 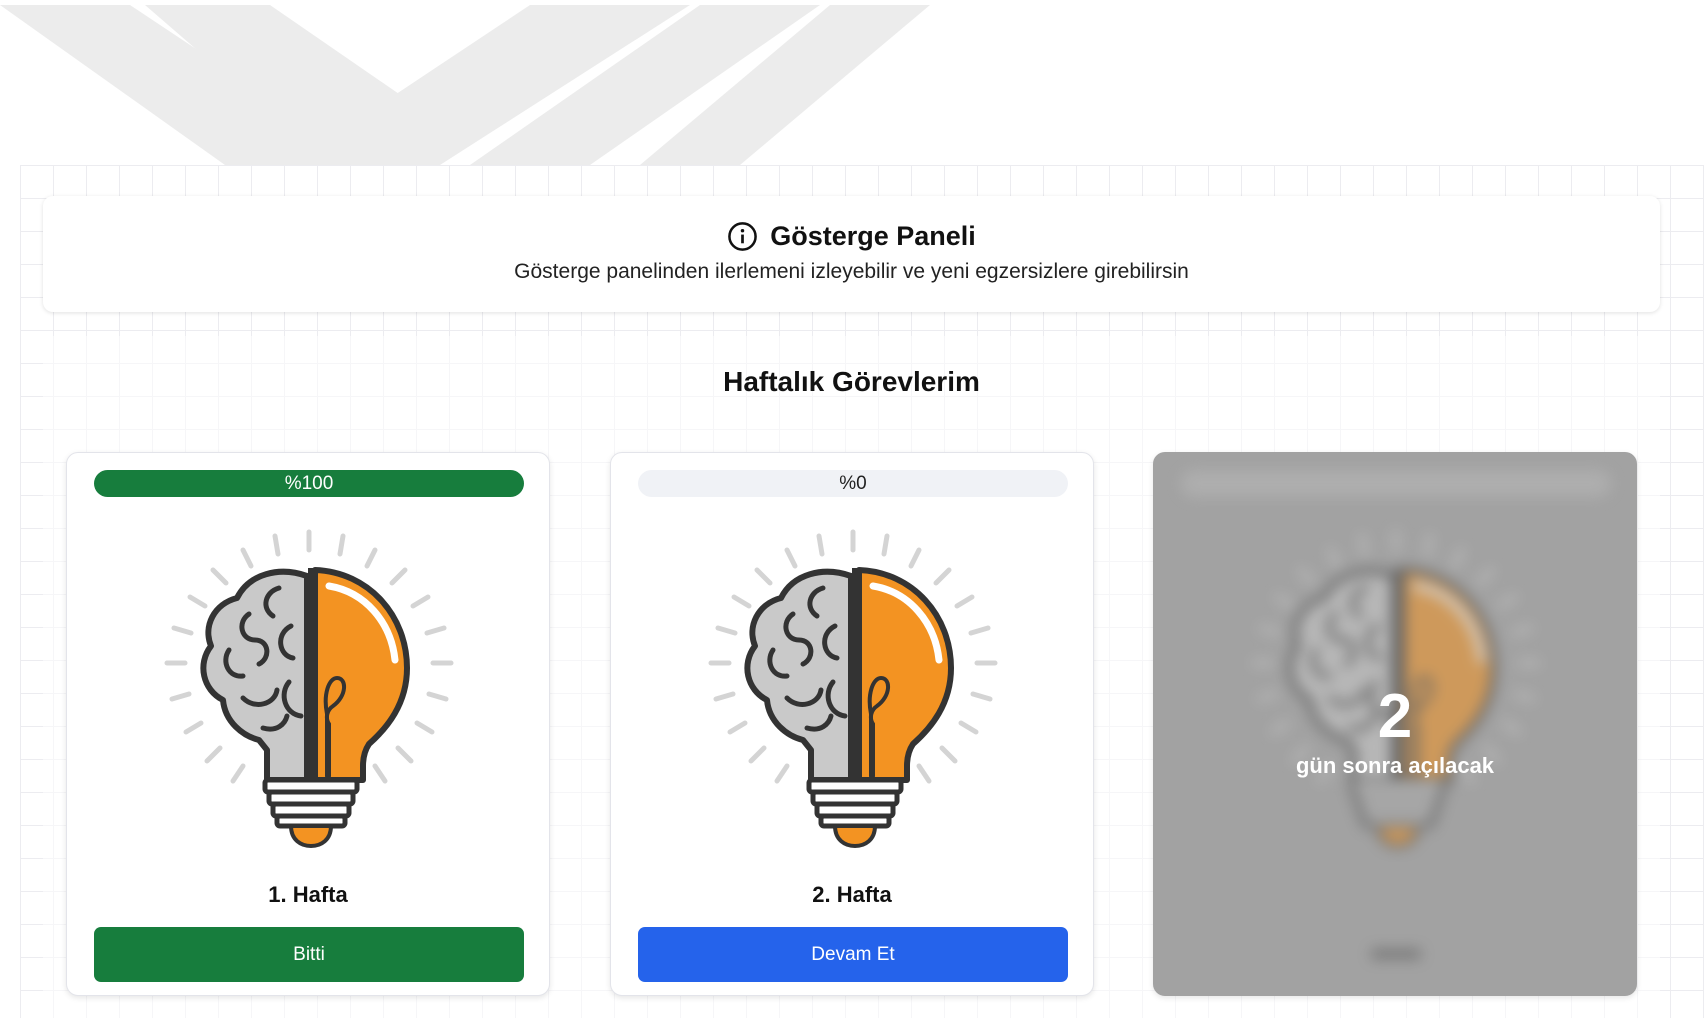 What do you see at coordinates (853, 954) in the screenshot?
I see `continue-button: Devam Et` at bounding box center [853, 954].